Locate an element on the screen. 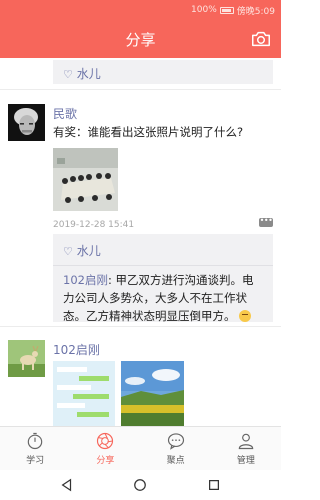  camera-icon is located at coordinates (261, 39).